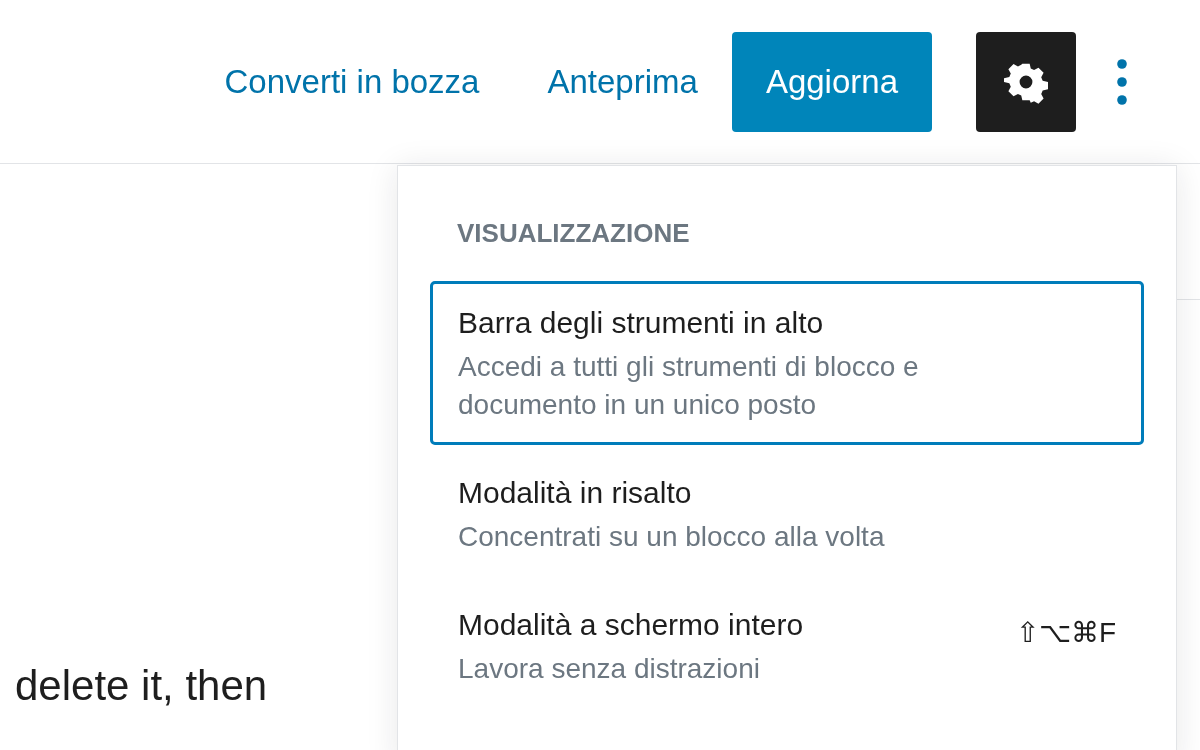 The width and height of the screenshot is (1200, 750). Describe the element at coordinates (672, 537) in the screenshot. I see `menu-item-description: Concentrati su un blocco alla volta` at that location.